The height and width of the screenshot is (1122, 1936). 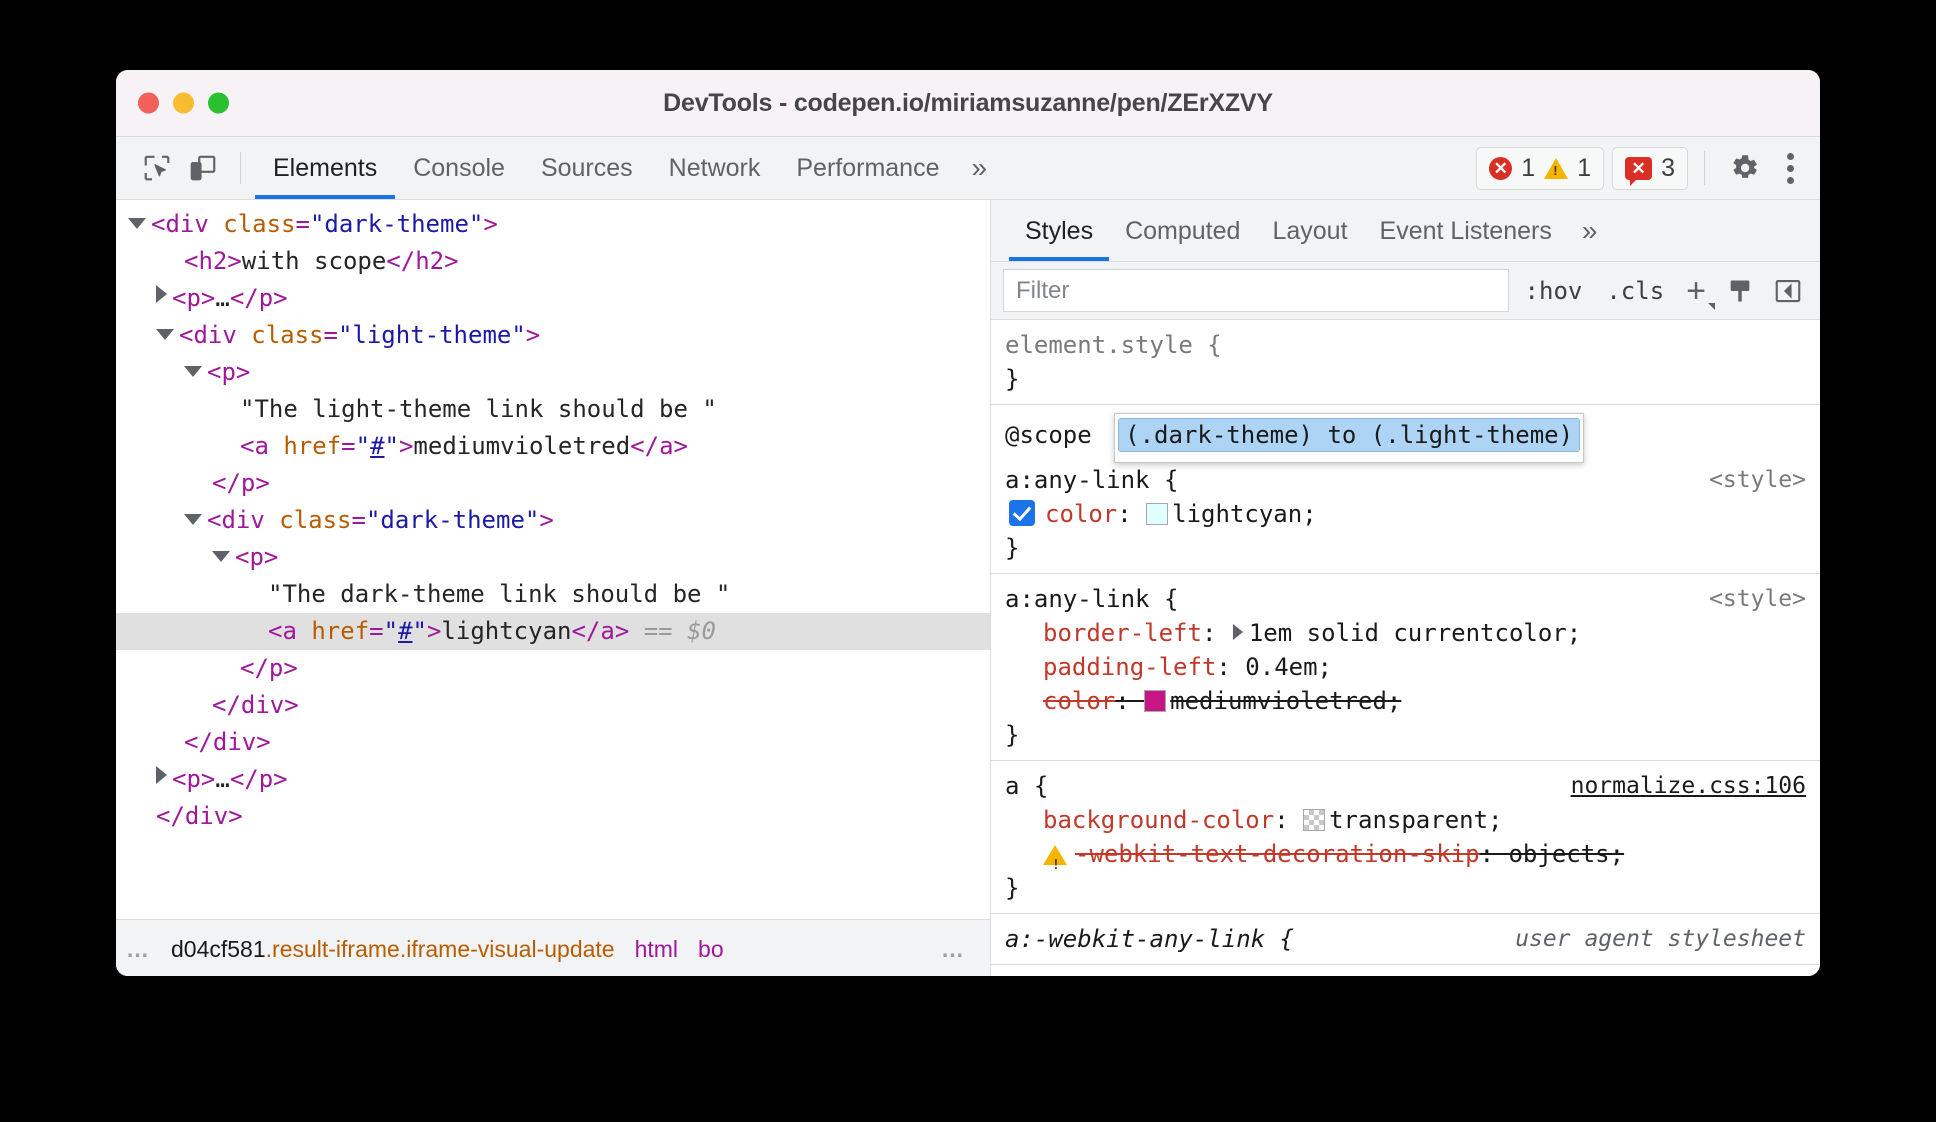 I want to click on css-selector: a:-webkit-any-link {, so click(x=1149, y=939).